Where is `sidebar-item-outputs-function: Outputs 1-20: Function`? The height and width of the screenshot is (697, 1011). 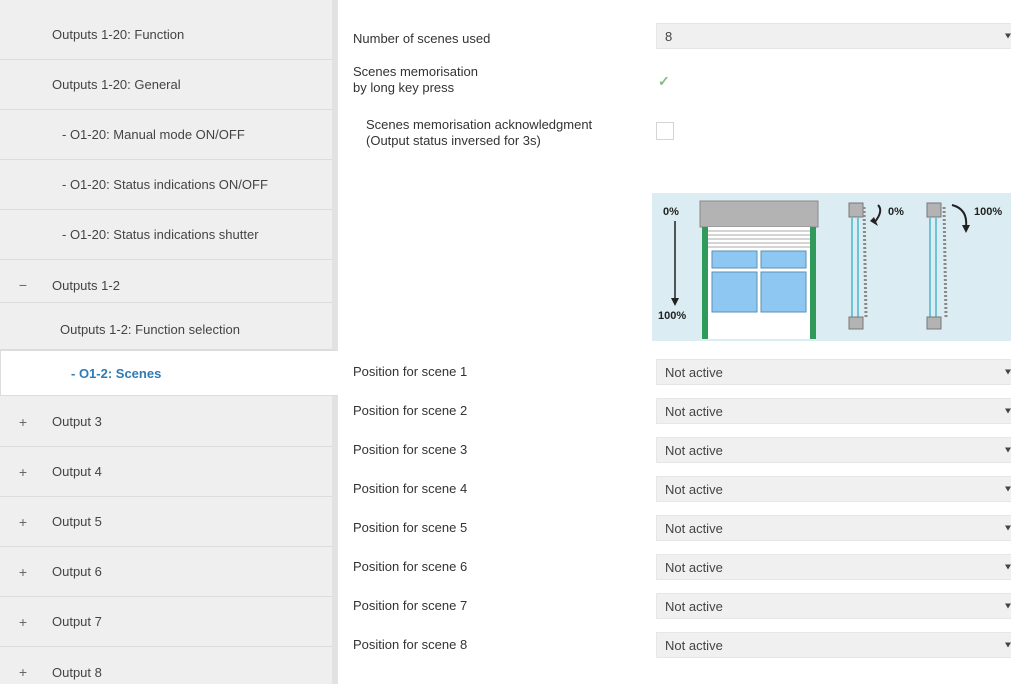
sidebar-item-outputs-function: Outputs 1-20: Function is located at coordinates (166, 35).